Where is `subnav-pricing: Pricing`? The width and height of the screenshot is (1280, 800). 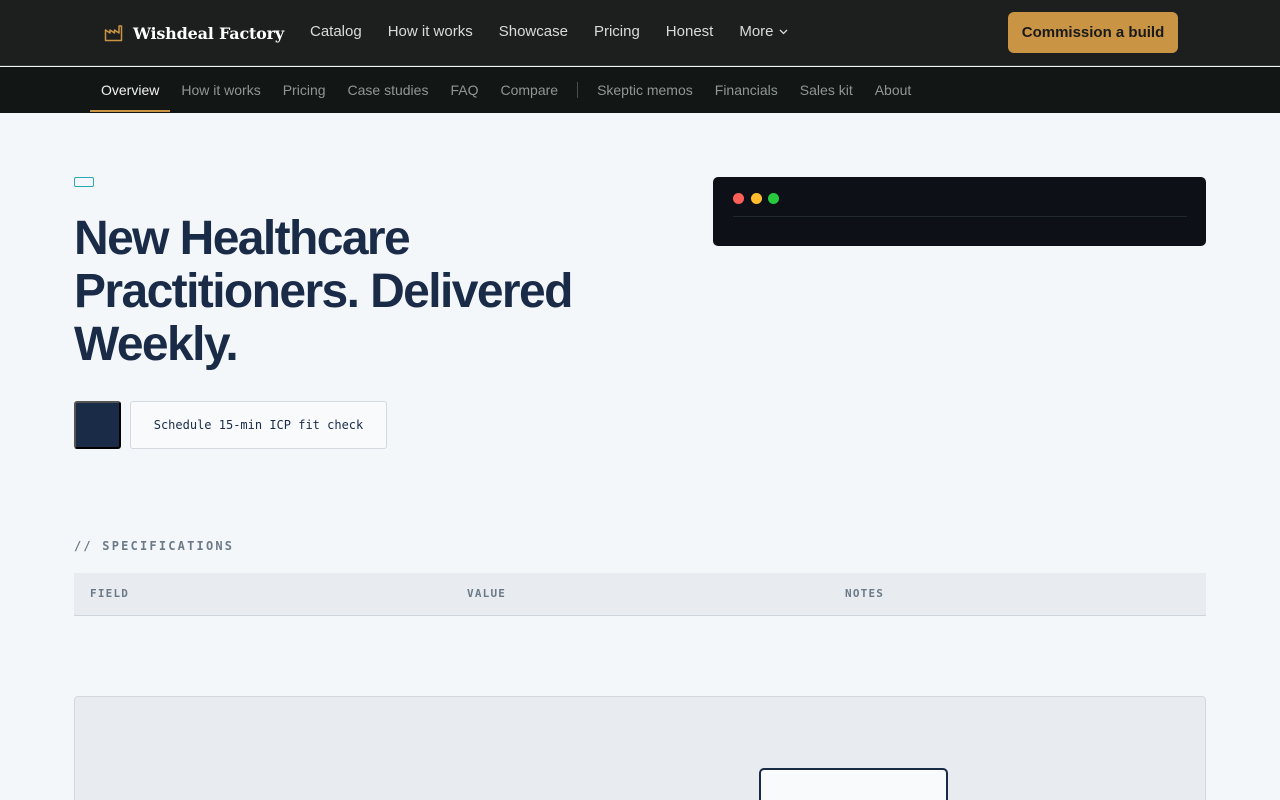 subnav-pricing: Pricing is located at coordinates (304, 90).